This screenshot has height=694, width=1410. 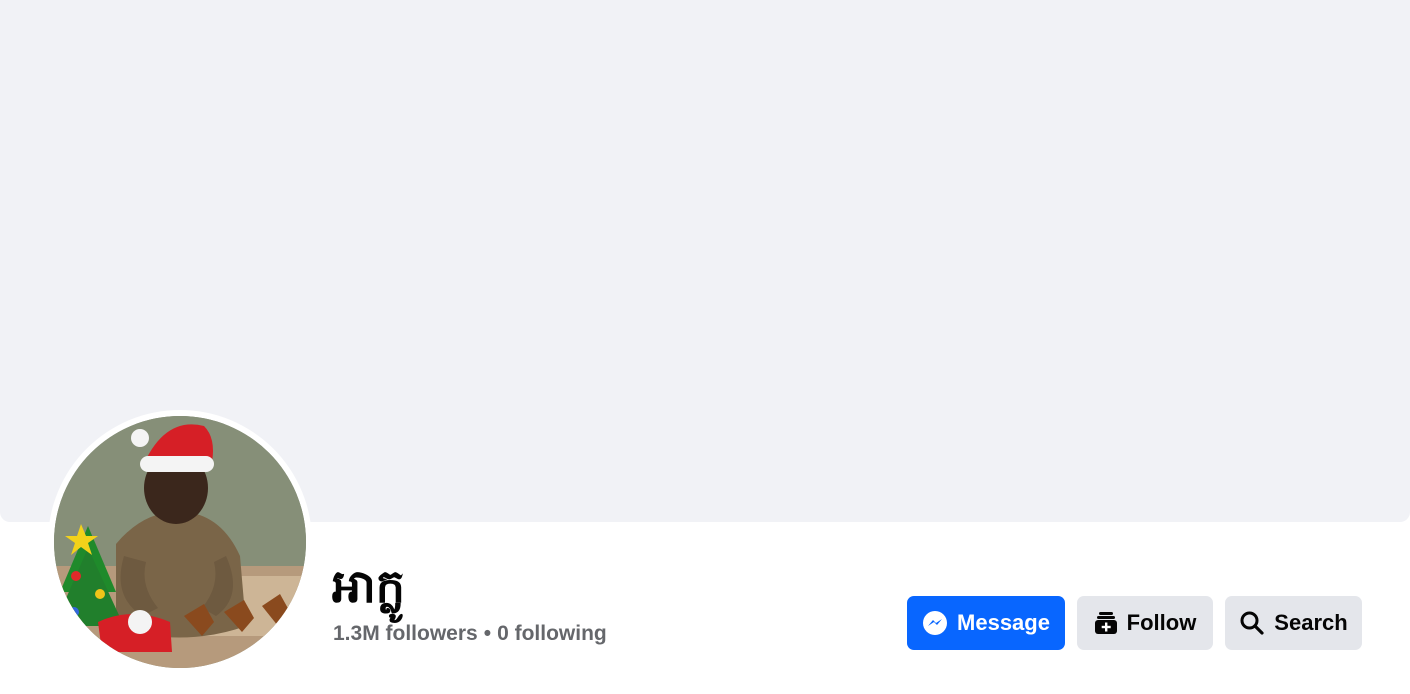 I want to click on message-button-label: Message, so click(x=1003, y=622).